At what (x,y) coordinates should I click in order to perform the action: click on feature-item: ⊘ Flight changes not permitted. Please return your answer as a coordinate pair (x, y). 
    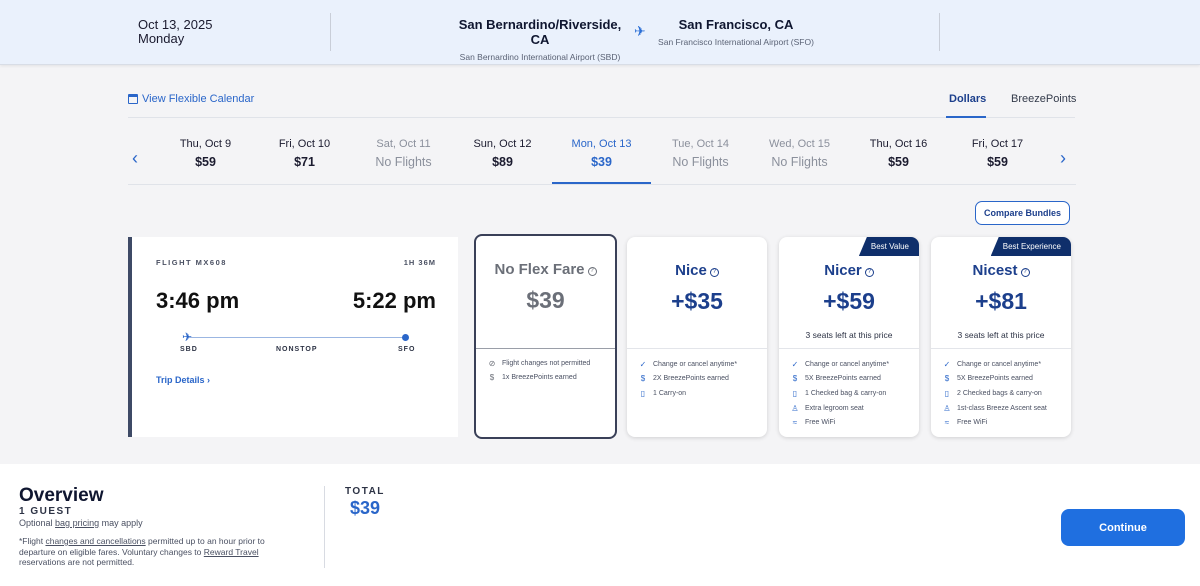
    Looking at the image, I should click on (539, 363).